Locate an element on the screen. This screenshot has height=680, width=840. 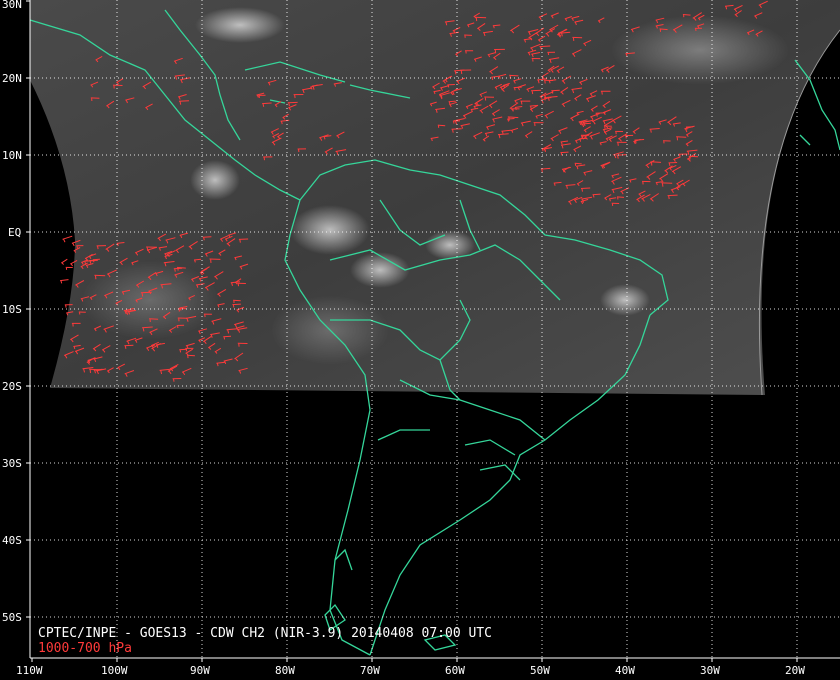
lat-label-eq: EQ is located at coordinates (14, 232).